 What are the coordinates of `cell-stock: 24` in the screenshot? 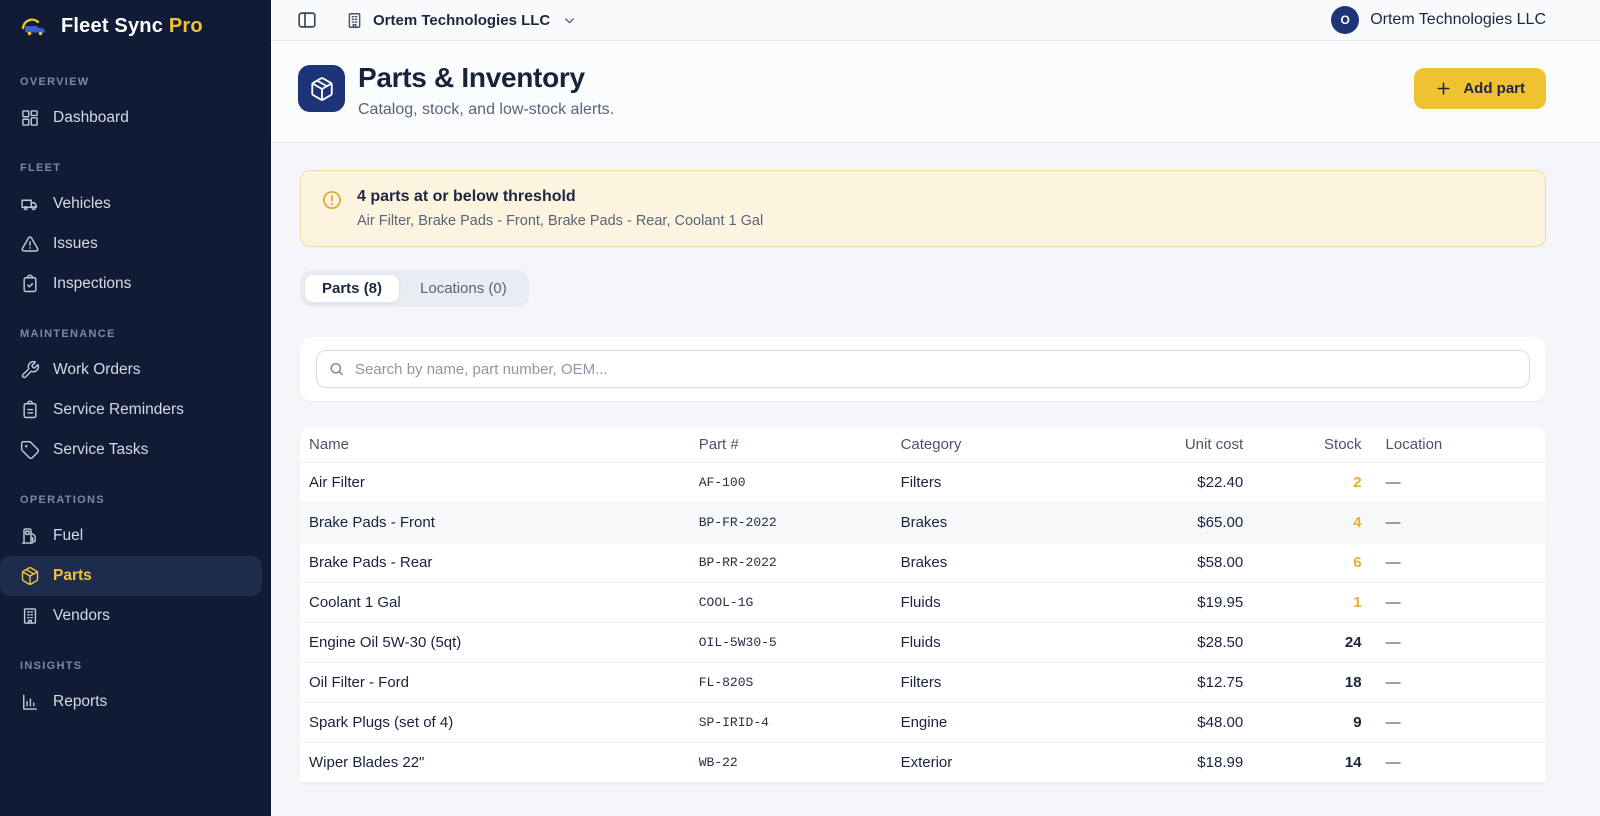 It's located at (1302, 642).